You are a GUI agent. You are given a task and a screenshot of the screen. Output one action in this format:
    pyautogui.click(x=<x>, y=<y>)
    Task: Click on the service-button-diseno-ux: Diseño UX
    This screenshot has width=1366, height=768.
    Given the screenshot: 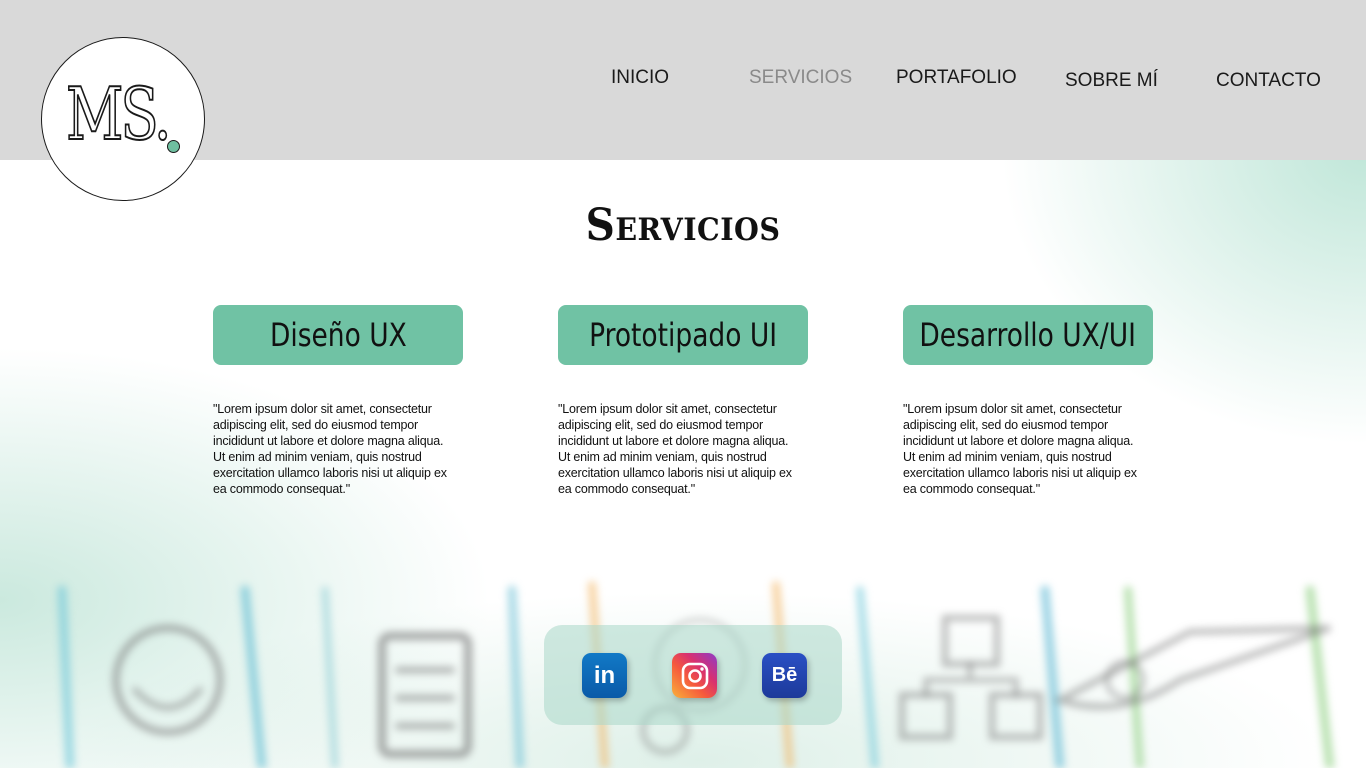 What is the action you would take?
    pyautogui.click(x=338, y=335)
    